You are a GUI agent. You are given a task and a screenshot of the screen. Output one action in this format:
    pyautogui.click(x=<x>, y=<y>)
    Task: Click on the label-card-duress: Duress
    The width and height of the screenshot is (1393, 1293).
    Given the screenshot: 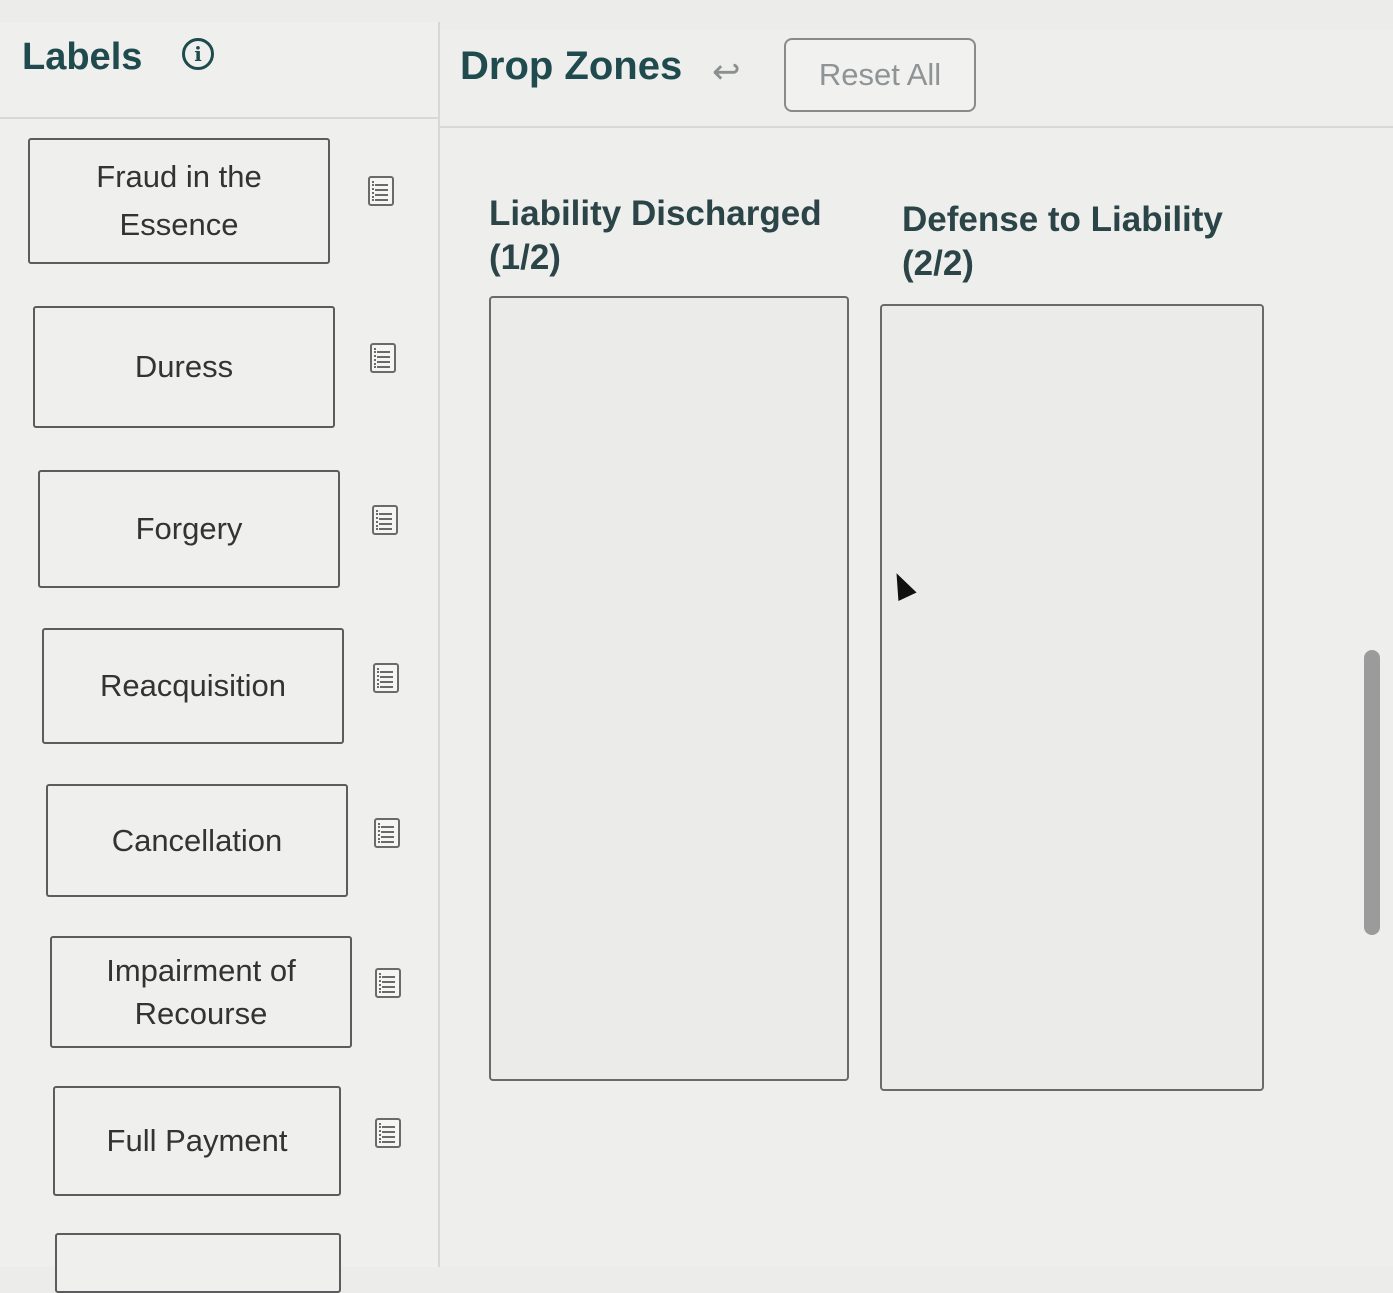 What is the action you would take?
    pyautogui.click(x=184, y=367)
    